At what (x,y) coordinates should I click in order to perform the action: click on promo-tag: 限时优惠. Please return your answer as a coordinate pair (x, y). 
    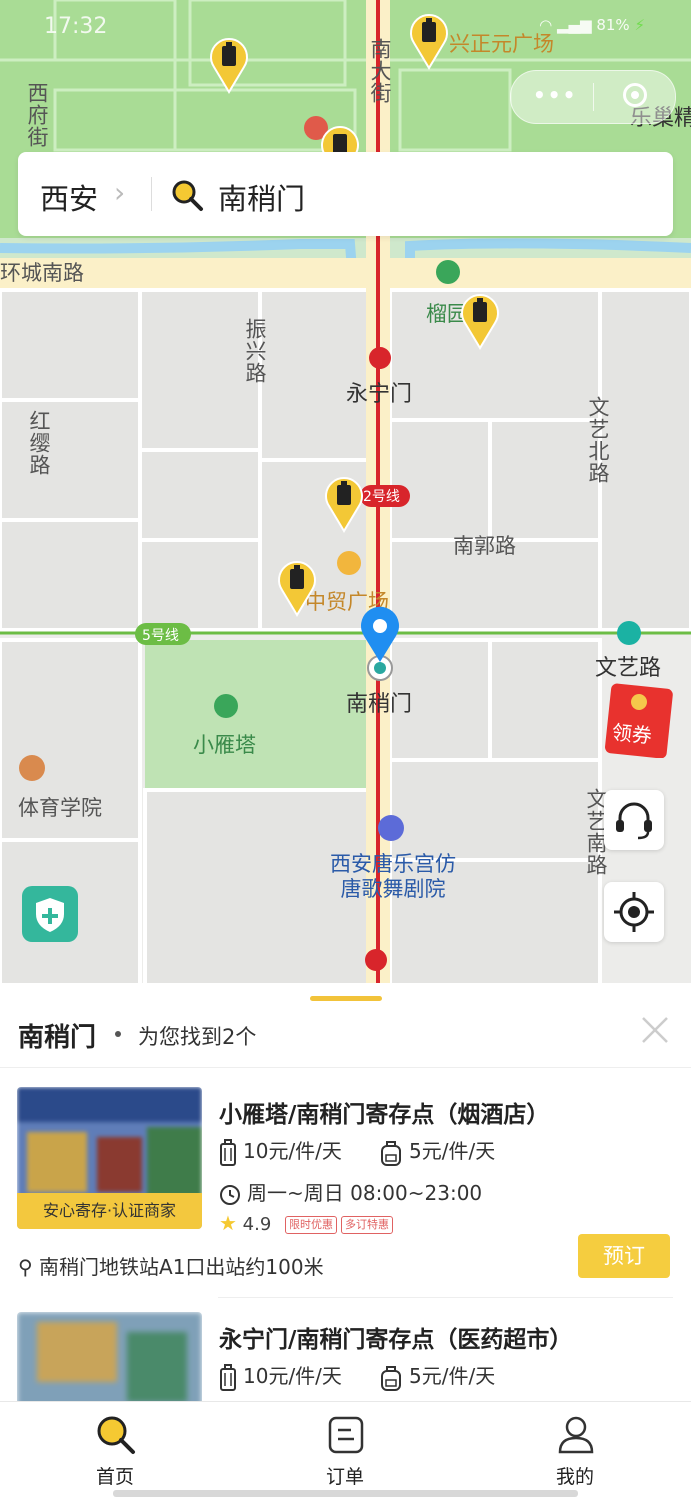
    Looking at the image, I should click on (311, 1225).